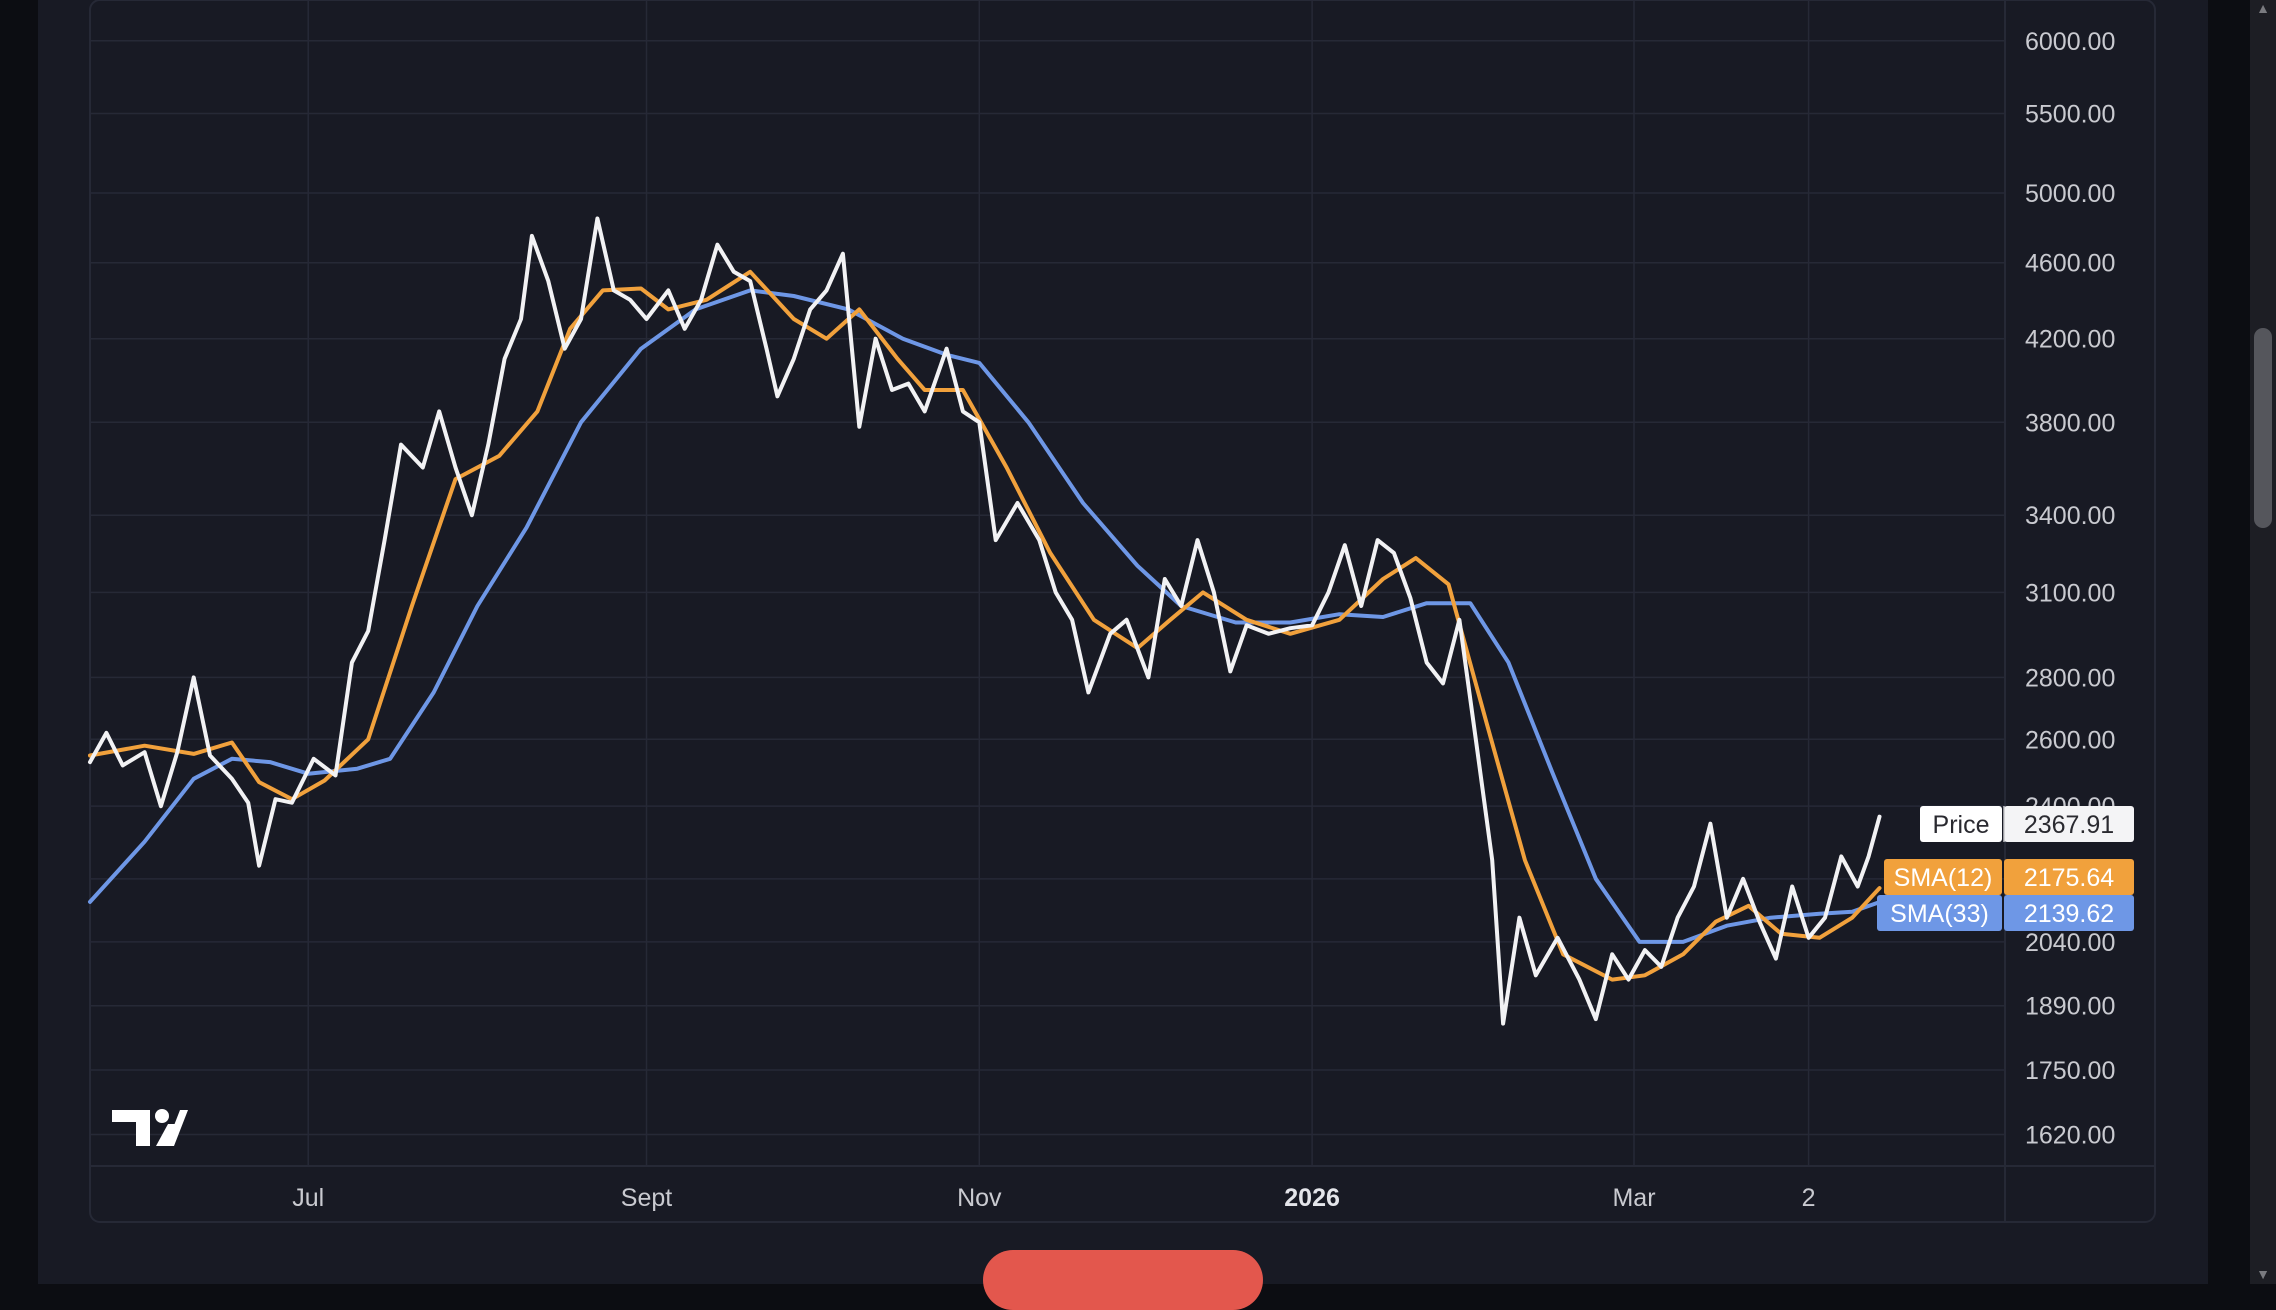 This screenshot has height=1310, width=2276. Describe the element at coordinates (2070, 740) in the screenshot. I see `y-tick-label: 2600.00` at that location.